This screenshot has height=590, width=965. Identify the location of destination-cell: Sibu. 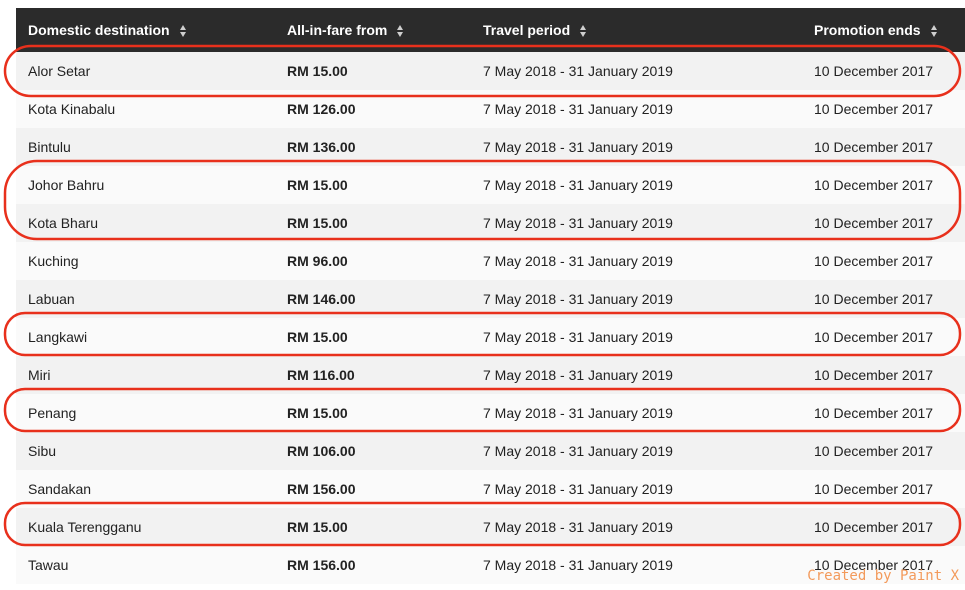
(42, 451).